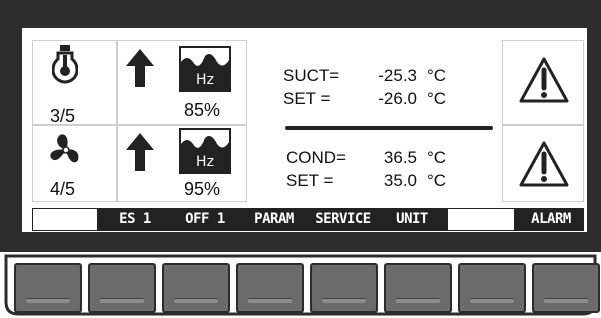 The height and width of the screenshot is (318, 601). I want to click on row1-fraction: 3/5, so click(63, 116).